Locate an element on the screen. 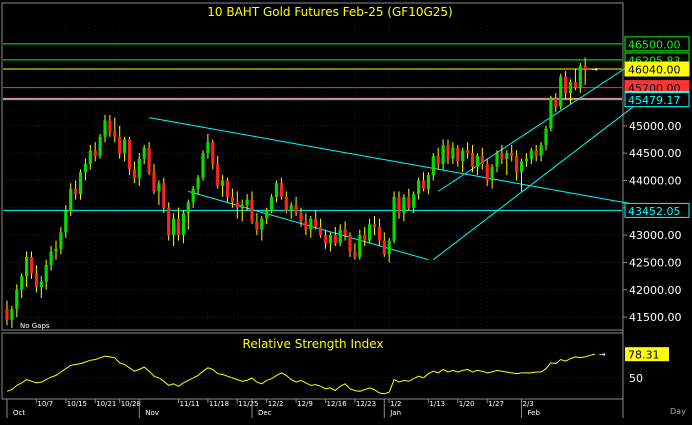  rsi-last-arrow: → is located at coordinates (602, 354).